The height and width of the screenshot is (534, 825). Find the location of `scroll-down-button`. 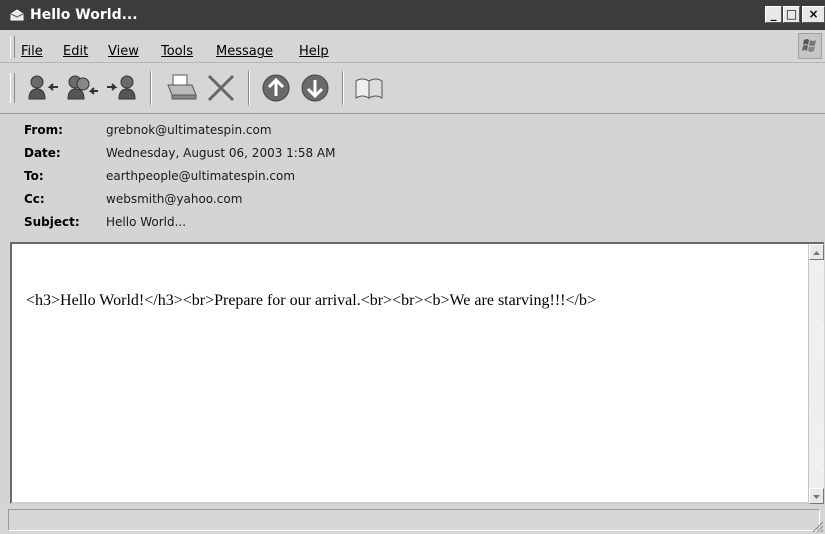

scroll-down-button is located at coordinates (816, 496).